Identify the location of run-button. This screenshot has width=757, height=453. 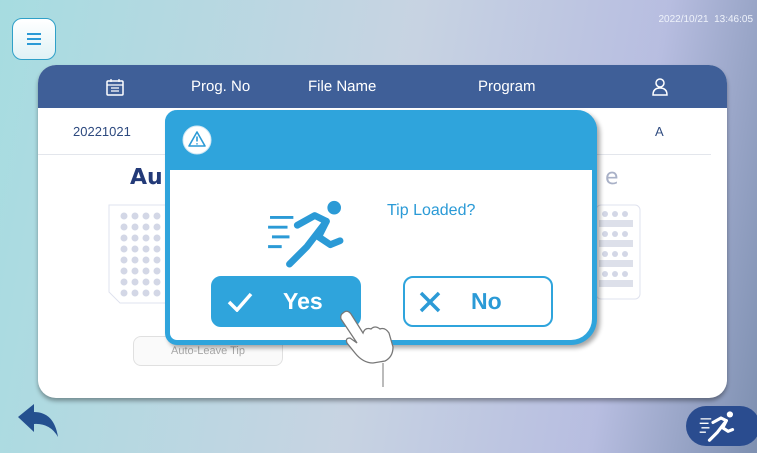
(721, 426).